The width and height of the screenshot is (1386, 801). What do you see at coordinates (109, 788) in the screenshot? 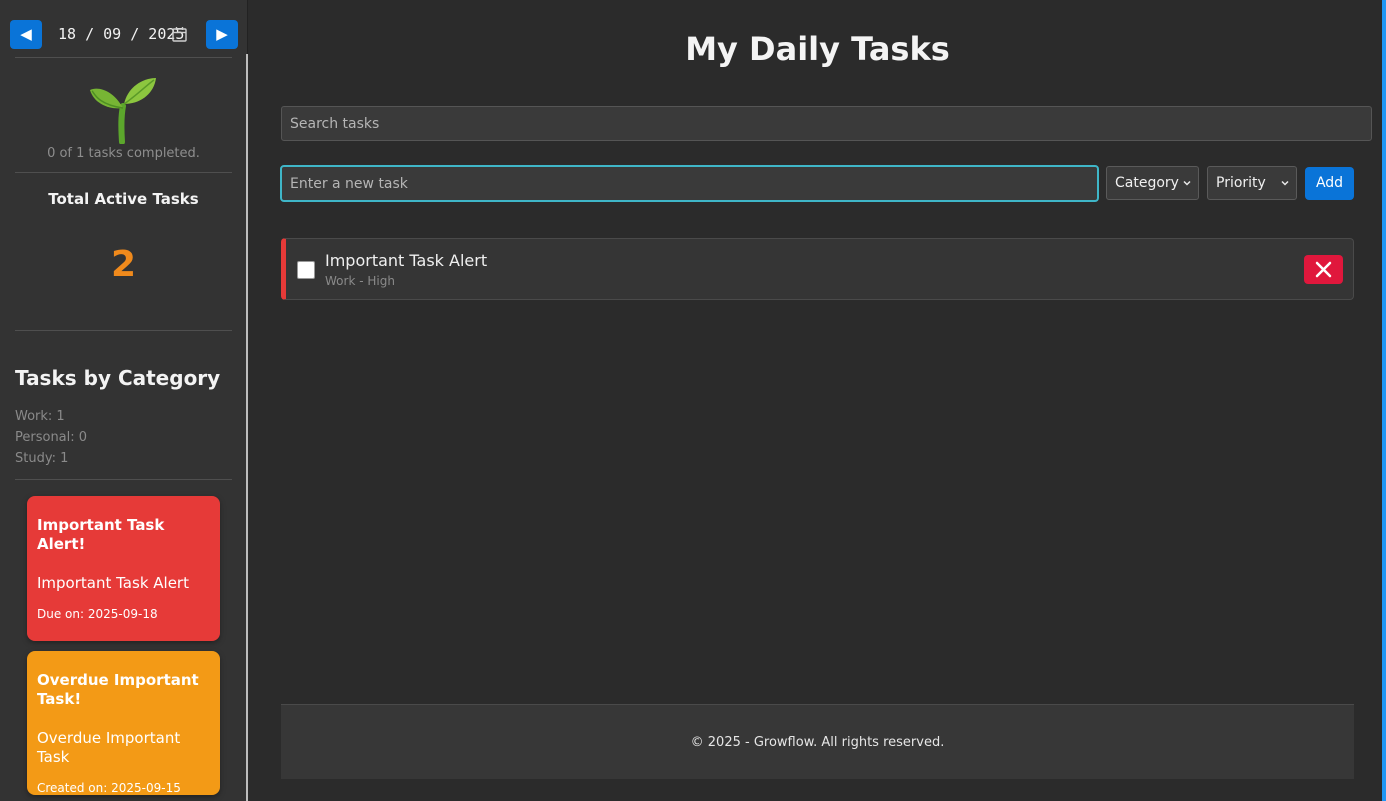
I see `alert-date: Created on: 2025-09-15` at bounding box center [109, 788].